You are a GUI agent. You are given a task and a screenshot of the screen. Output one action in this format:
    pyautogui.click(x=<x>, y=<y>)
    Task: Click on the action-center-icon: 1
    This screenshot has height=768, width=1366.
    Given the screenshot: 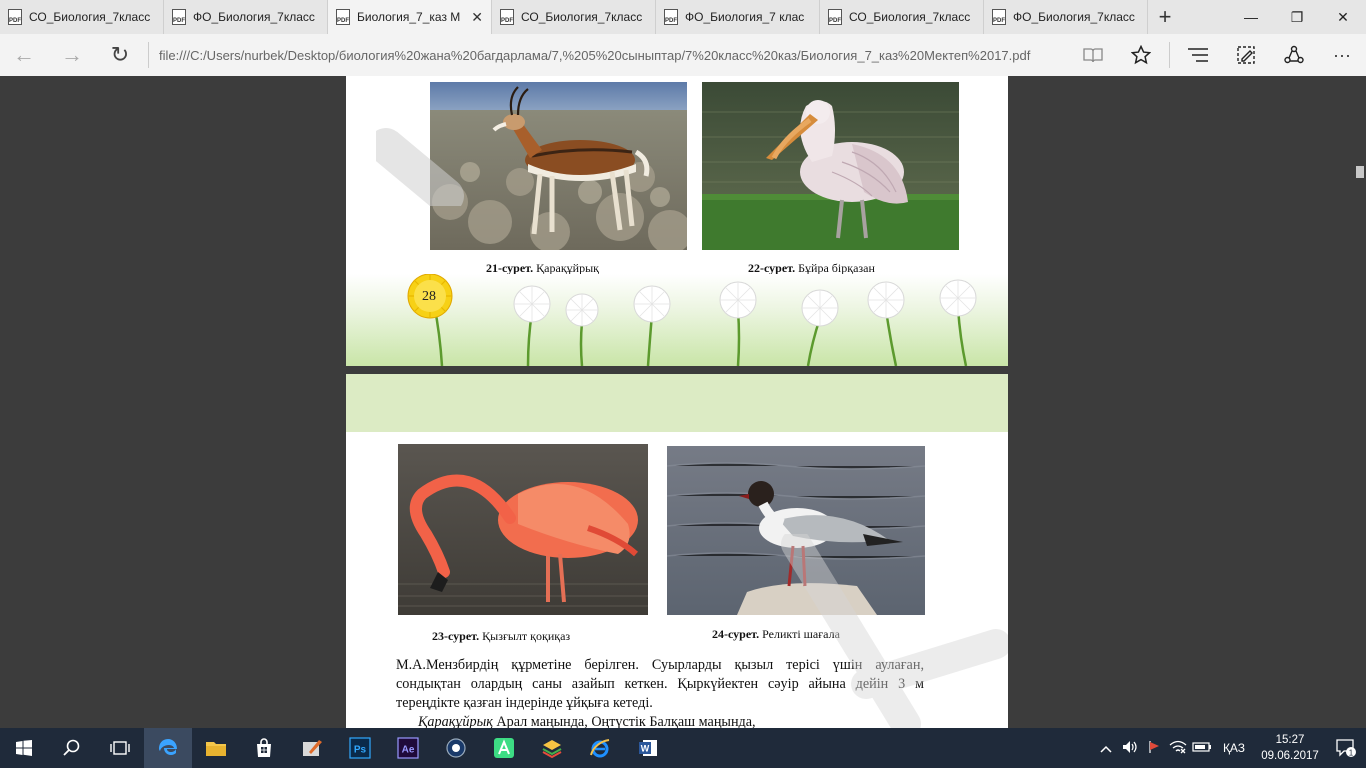 What is the action you would take?
    pyautogui.click(x=1346, y=748)
    